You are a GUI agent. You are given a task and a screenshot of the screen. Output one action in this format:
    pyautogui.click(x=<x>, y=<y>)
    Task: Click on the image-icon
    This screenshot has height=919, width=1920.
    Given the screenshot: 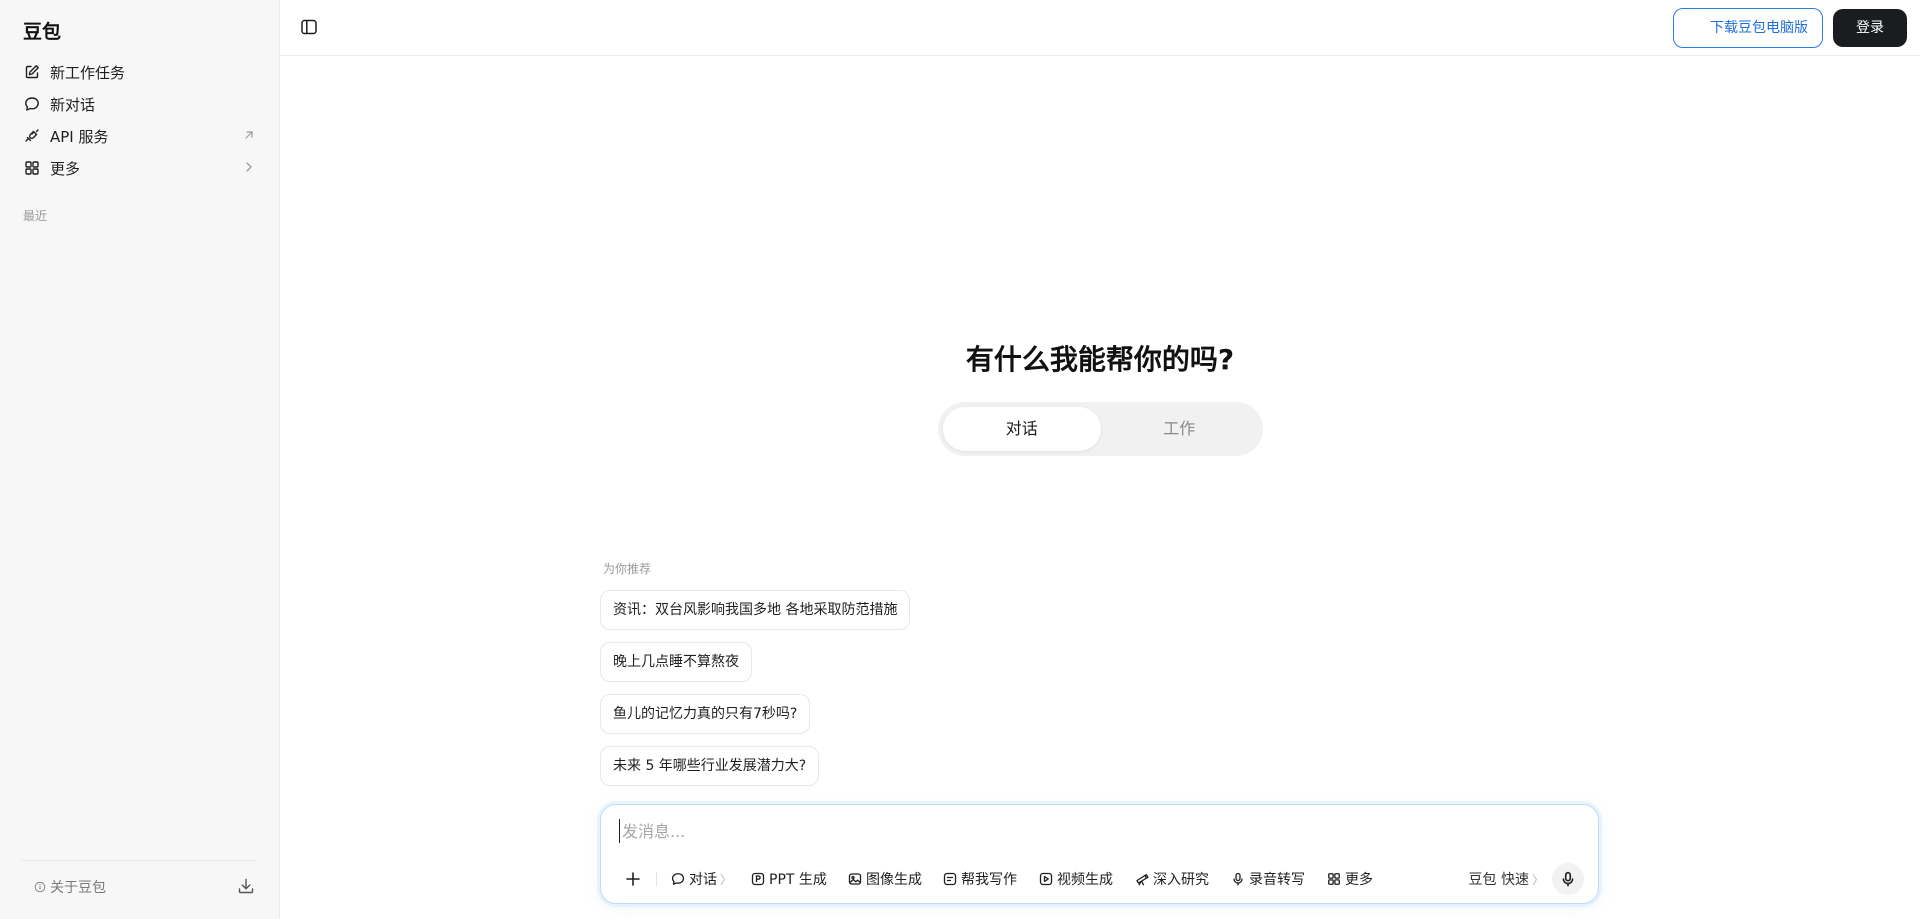 What is the action you would take?
    pyautogui.click(x=855, y=879)
    